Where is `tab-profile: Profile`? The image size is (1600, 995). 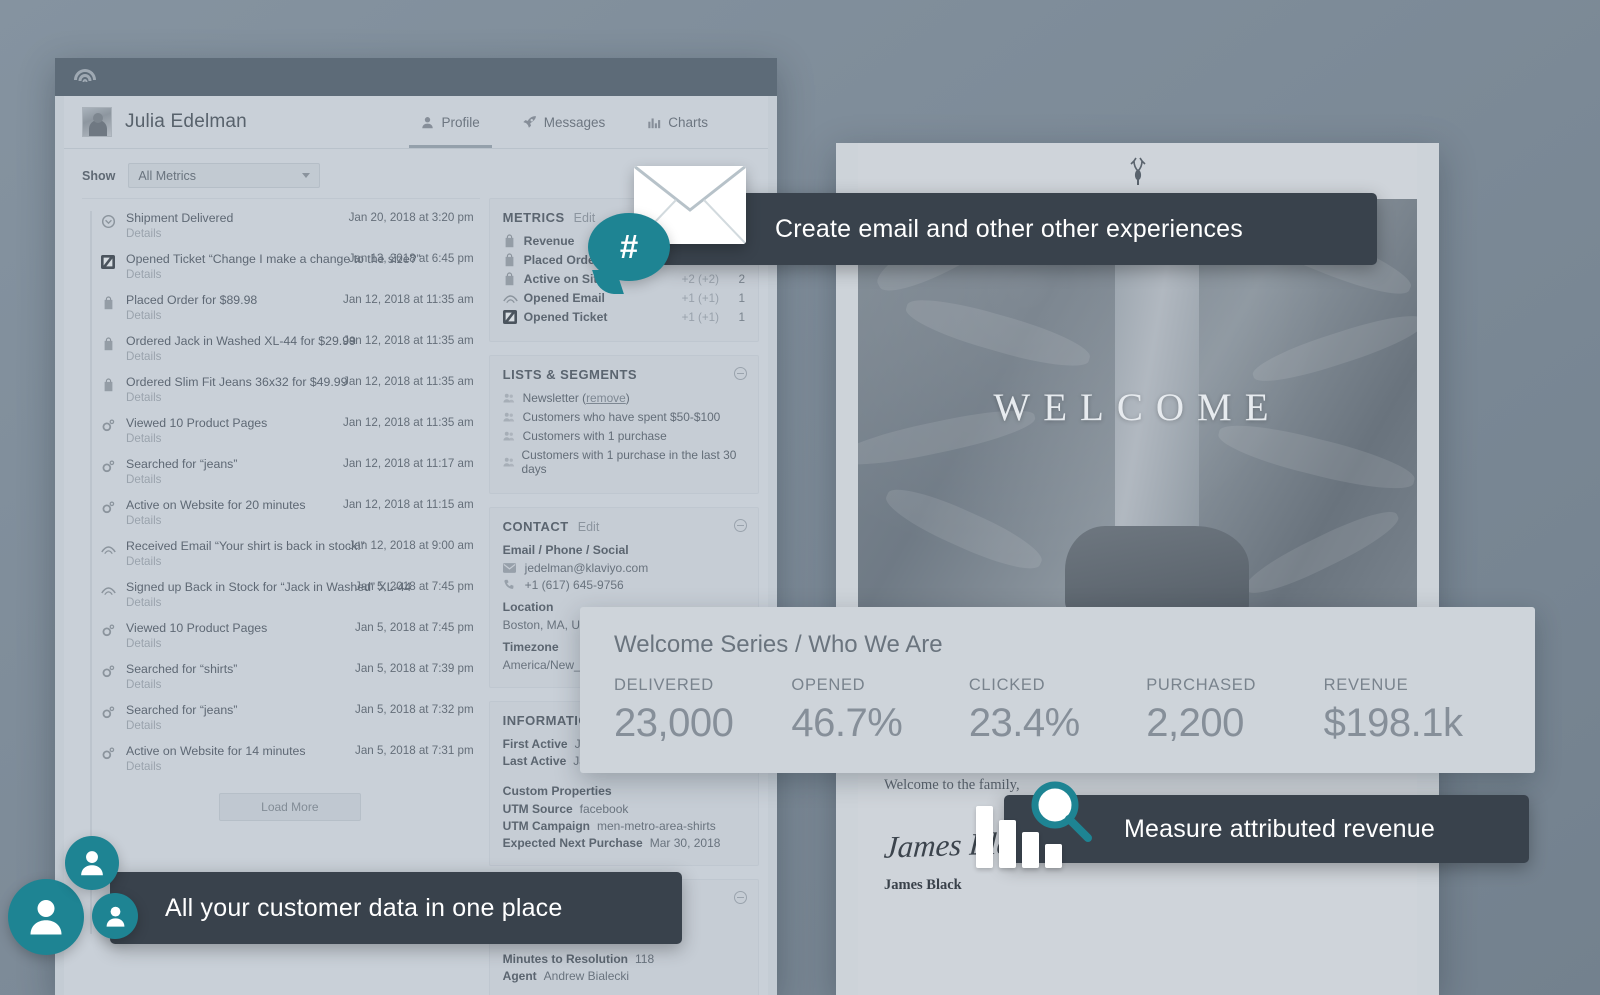 tab-profile: Profile is located at coordinates (451, 122).